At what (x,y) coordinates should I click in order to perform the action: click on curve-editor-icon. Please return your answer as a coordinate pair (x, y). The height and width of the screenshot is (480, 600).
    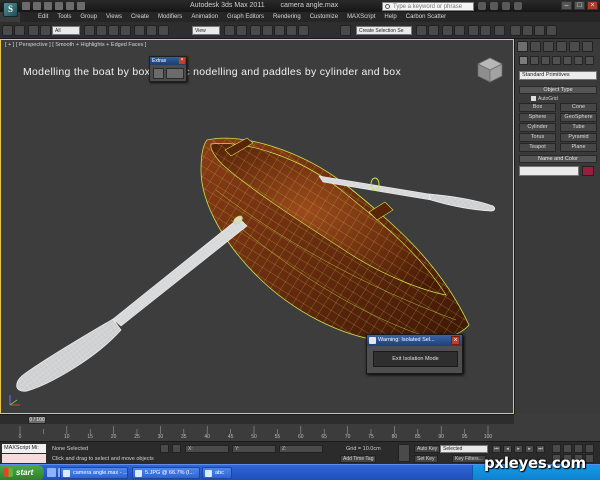
    Looking at the image, I should click on (473, 30).